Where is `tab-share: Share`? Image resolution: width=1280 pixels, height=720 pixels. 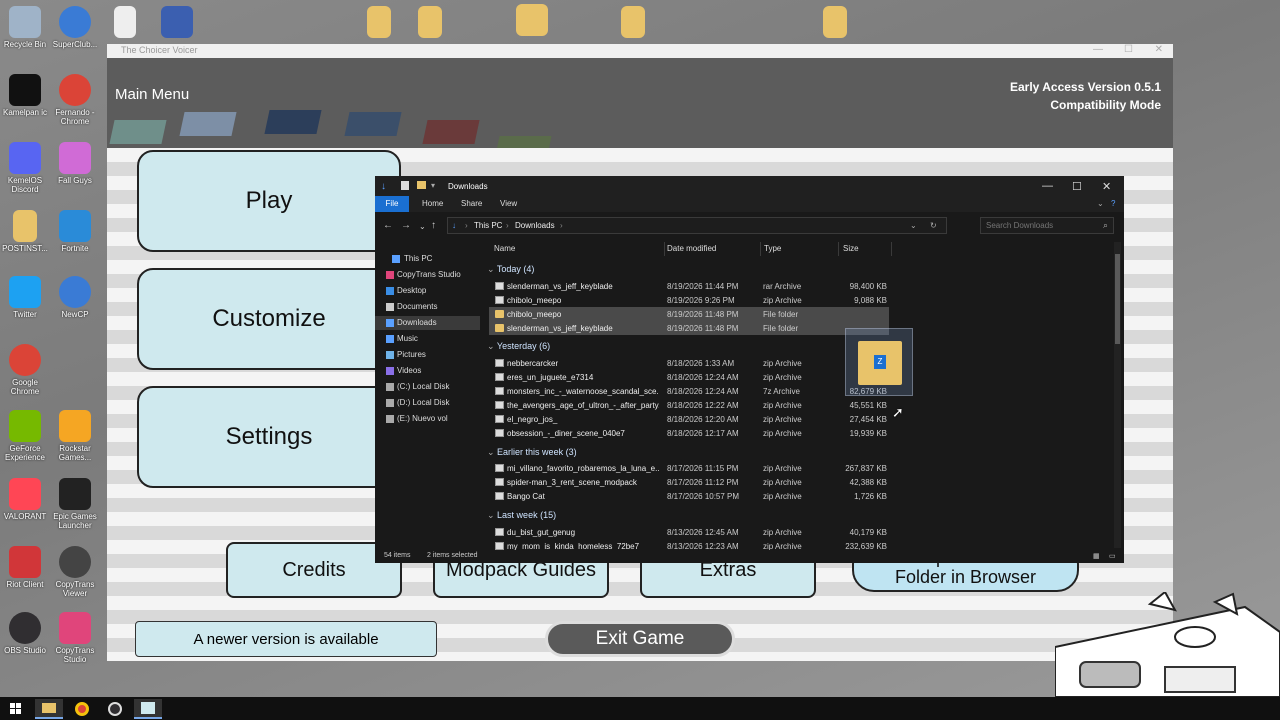
tab-share: Share is located at coordinates (471, 203).